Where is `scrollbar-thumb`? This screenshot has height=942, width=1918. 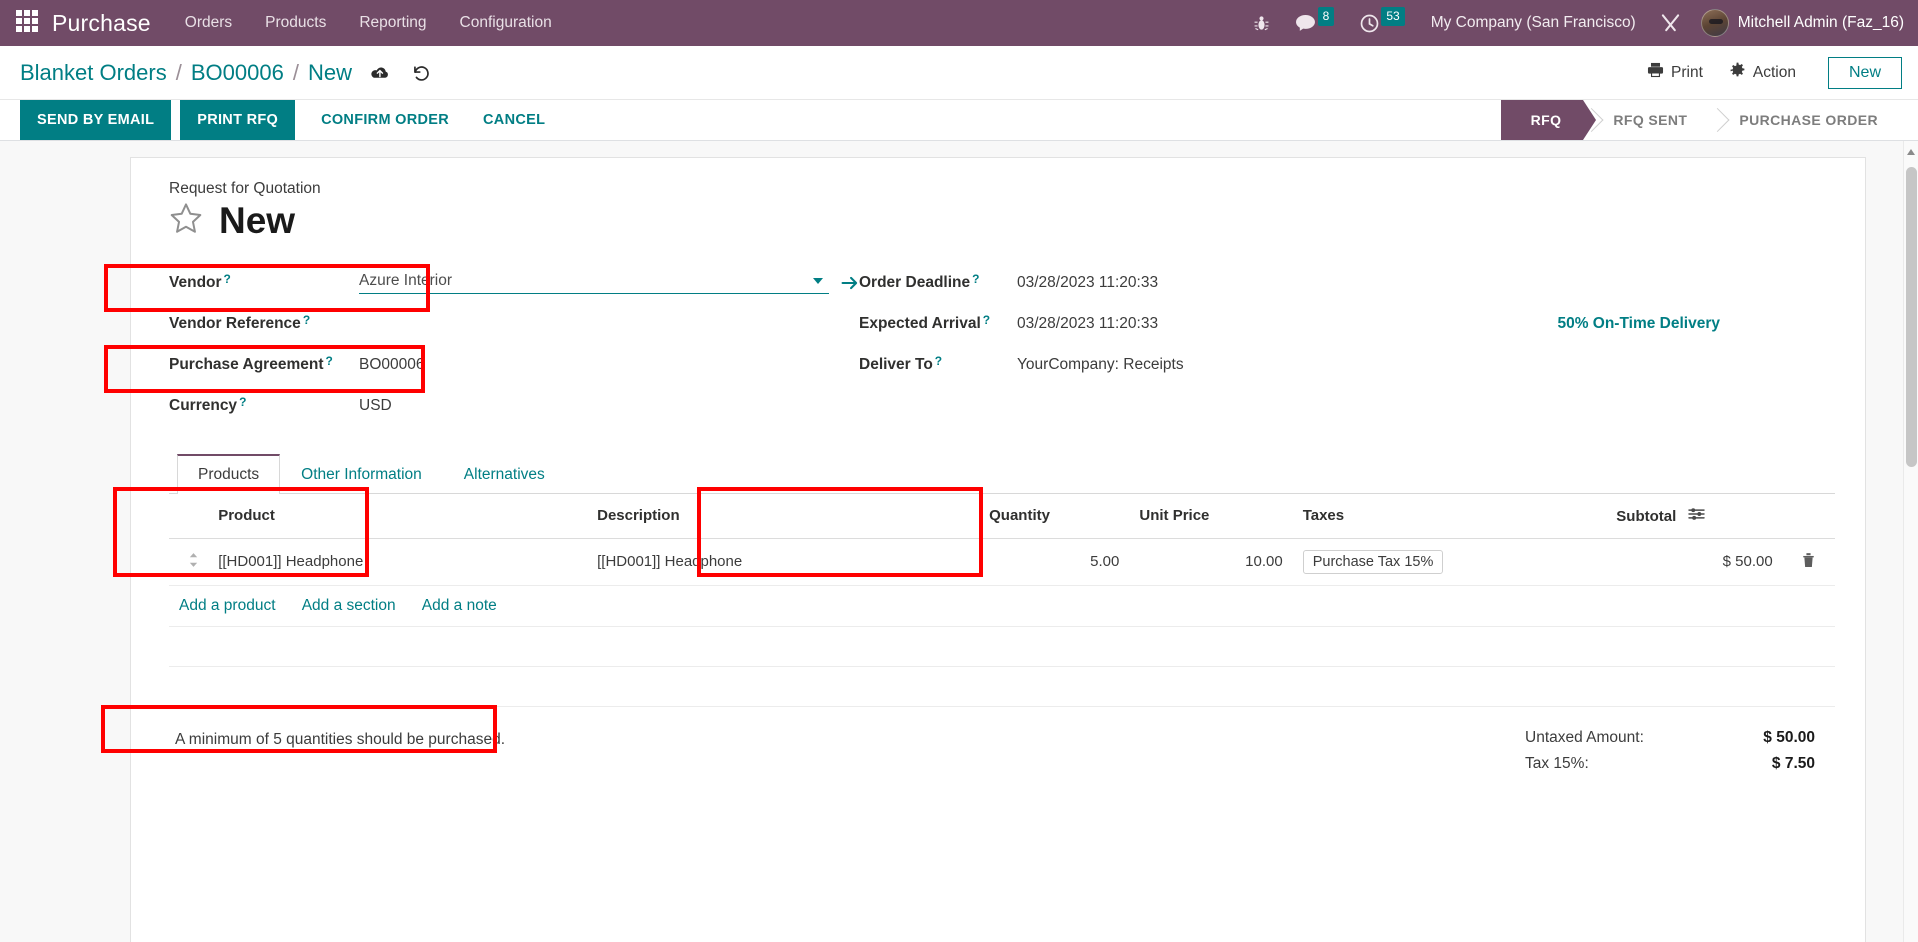
scrollbar-thumb is located at coordinates (1911, 317).